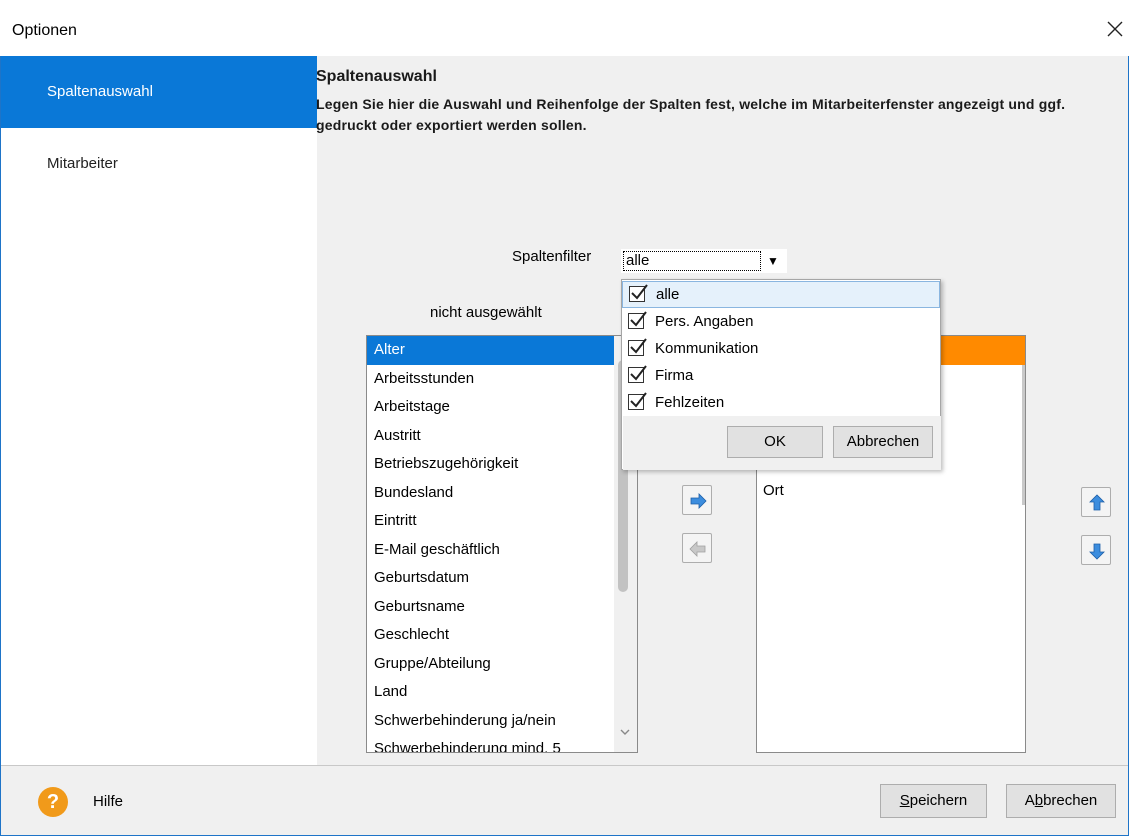 This screenshot has height=836, width=1129. I want to click on arrow-right-icon, so click(698, 501).